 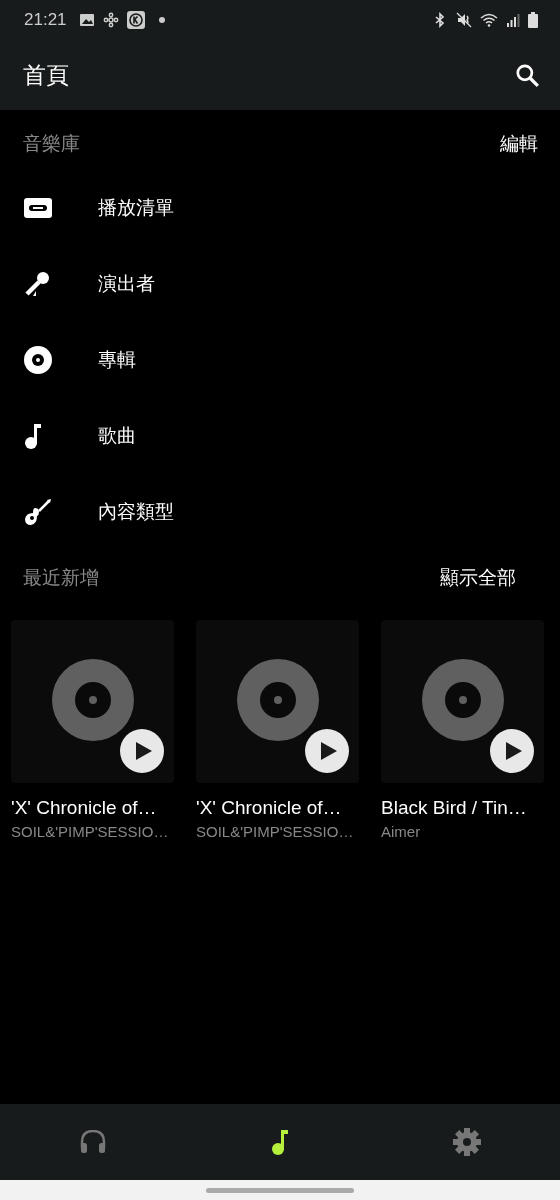 I want to click on section-title: 音樂庫, so click(x=51, y=143).